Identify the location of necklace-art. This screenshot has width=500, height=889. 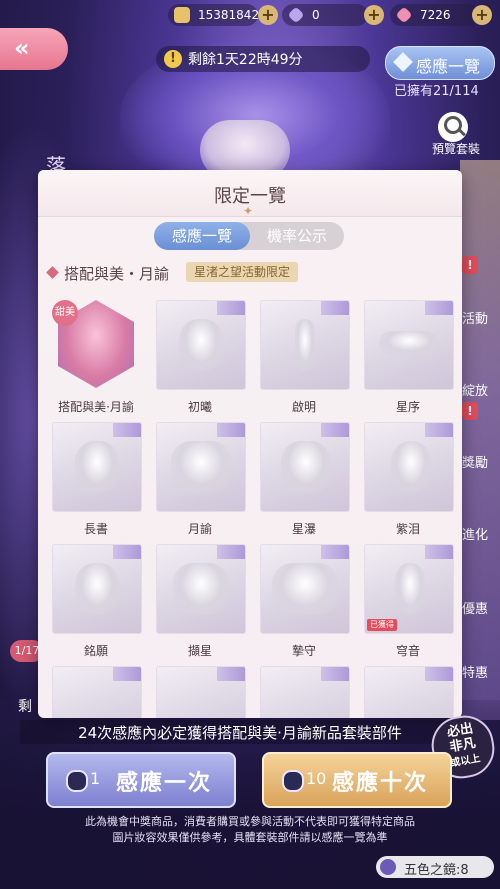
(97, 467).